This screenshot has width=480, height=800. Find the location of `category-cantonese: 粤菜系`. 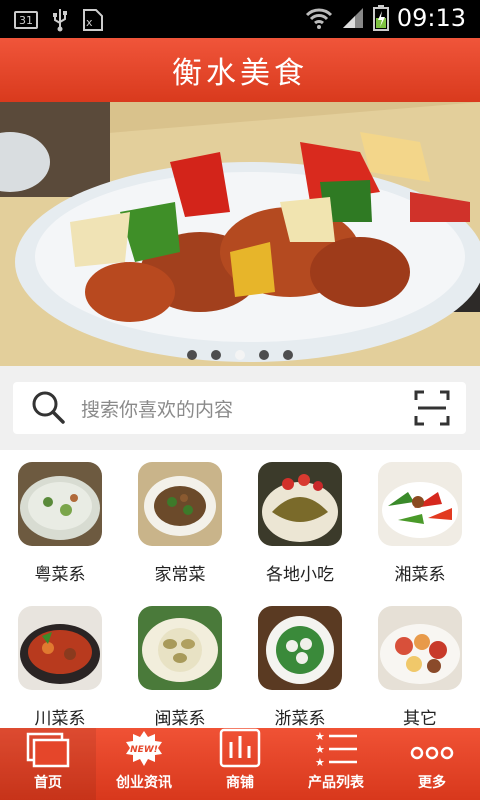

category-cantonese: 粤菜系 is located at coordinates (60, 520).